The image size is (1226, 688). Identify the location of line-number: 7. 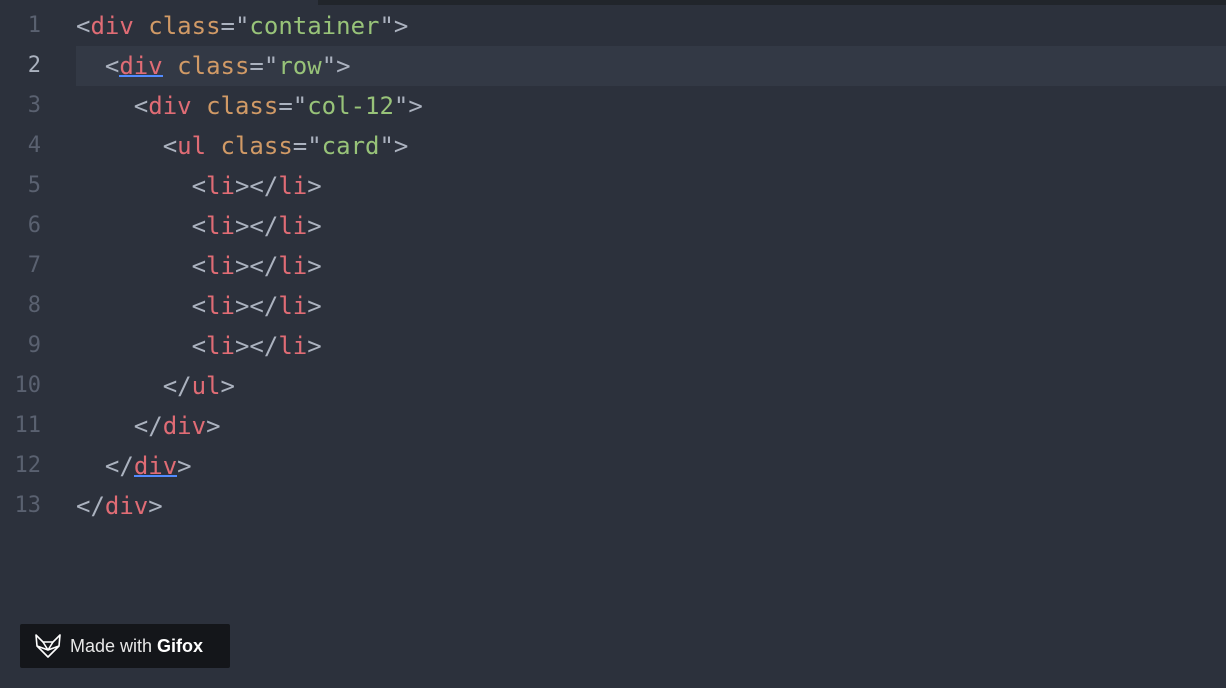
(34, 265).